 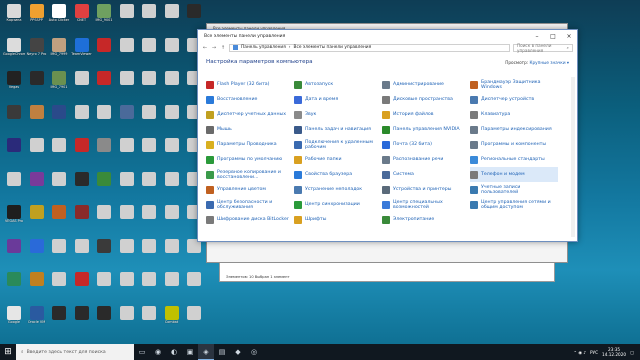 What do you see at coordinates (250, 114) in the screenshot?
I see `control-panel-item: Диспетчер учетных данных` at bounding box center [250, 114].